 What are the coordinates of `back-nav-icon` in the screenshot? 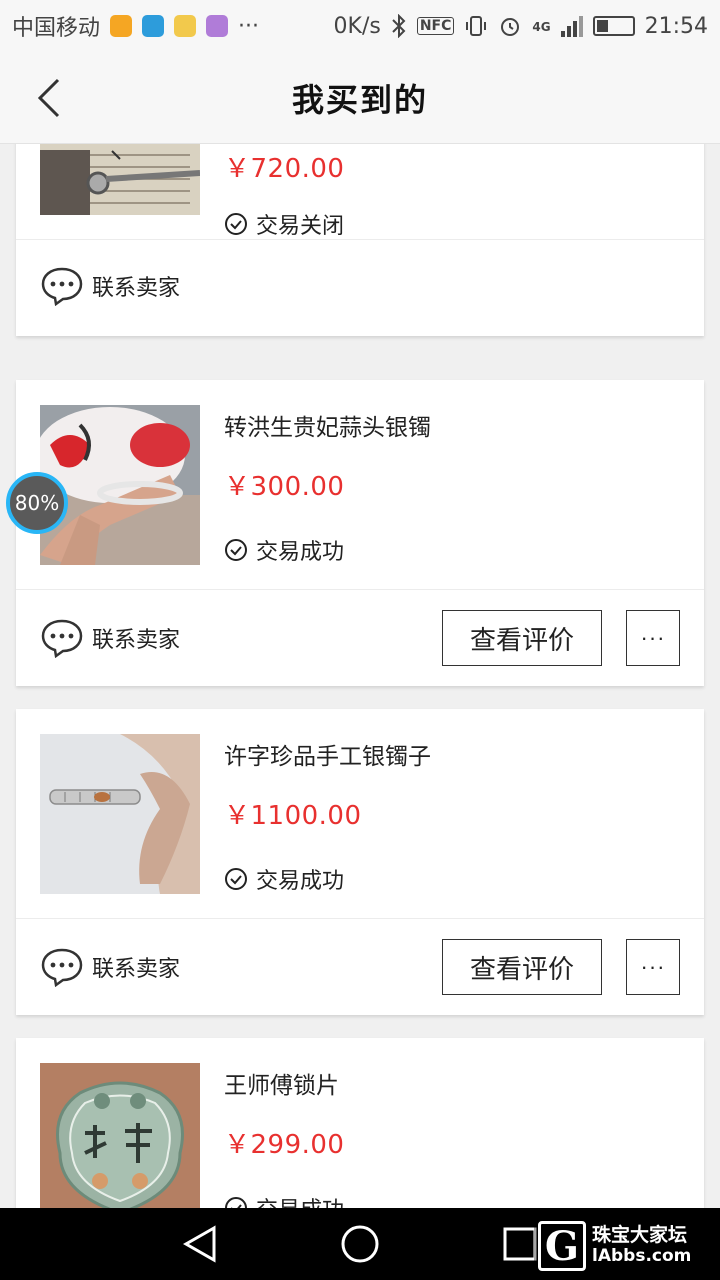 It's located at (200, 1244).